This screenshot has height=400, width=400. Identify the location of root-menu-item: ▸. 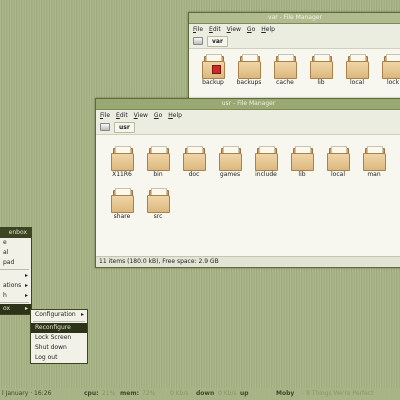
(15, 276).